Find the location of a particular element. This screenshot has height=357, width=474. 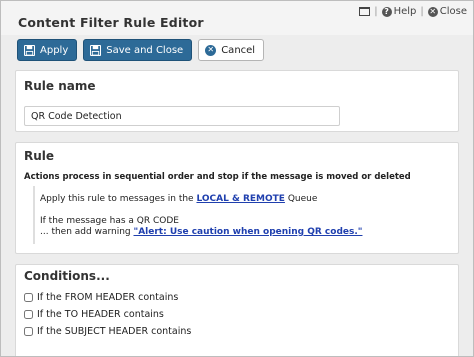

cancel-button: ✕ Cancel is located at coordinates (231, 50).